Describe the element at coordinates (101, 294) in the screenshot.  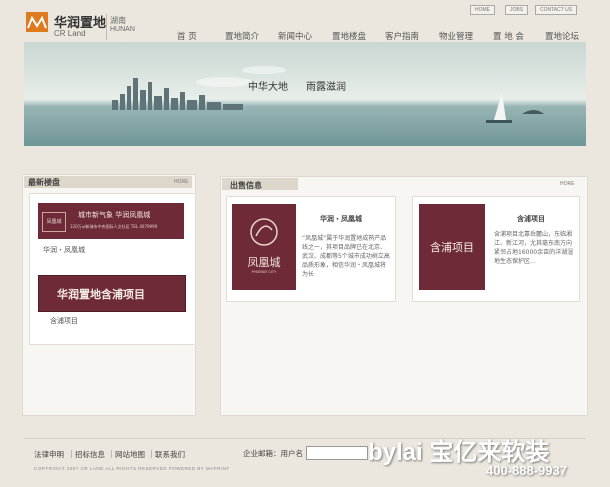
I see `hanpu-ad-text: 华润置地含浦项目` at that location.